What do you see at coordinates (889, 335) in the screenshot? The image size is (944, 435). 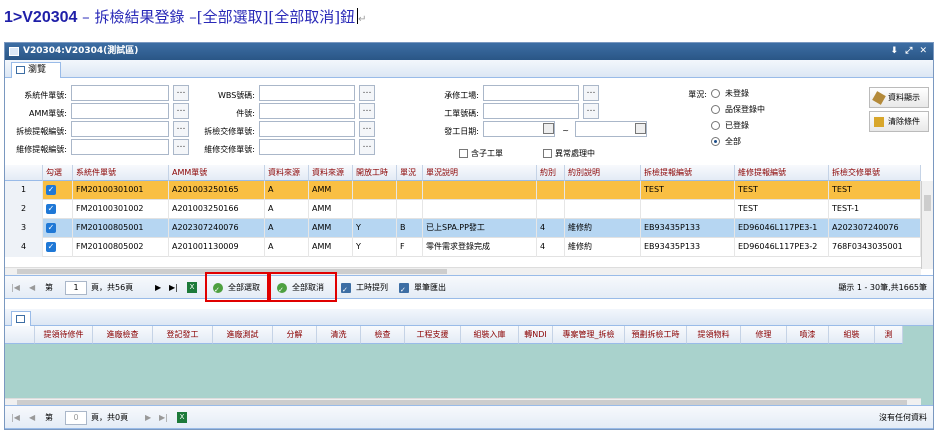 I see `detail-col-header: 測` at bounding box center [889, 335].